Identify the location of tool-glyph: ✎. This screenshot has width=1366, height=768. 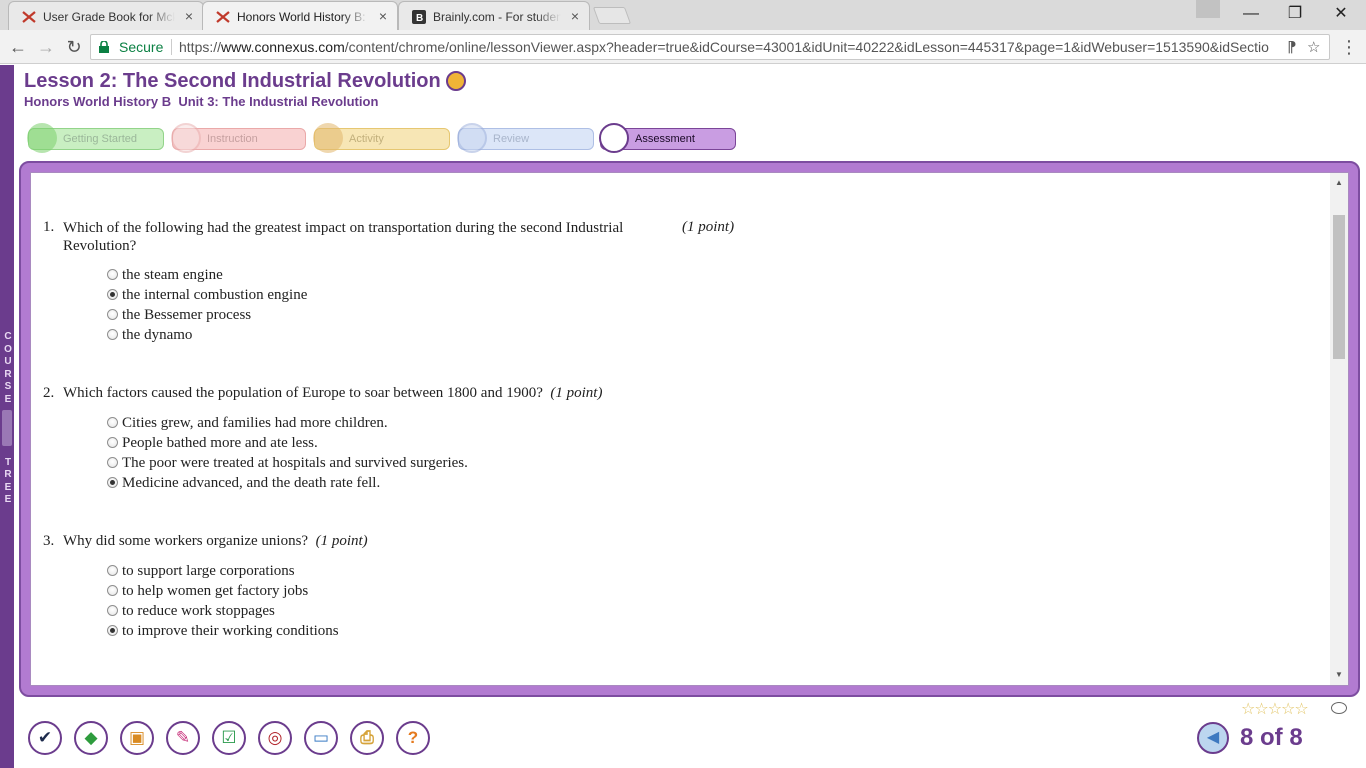
(183, 737).